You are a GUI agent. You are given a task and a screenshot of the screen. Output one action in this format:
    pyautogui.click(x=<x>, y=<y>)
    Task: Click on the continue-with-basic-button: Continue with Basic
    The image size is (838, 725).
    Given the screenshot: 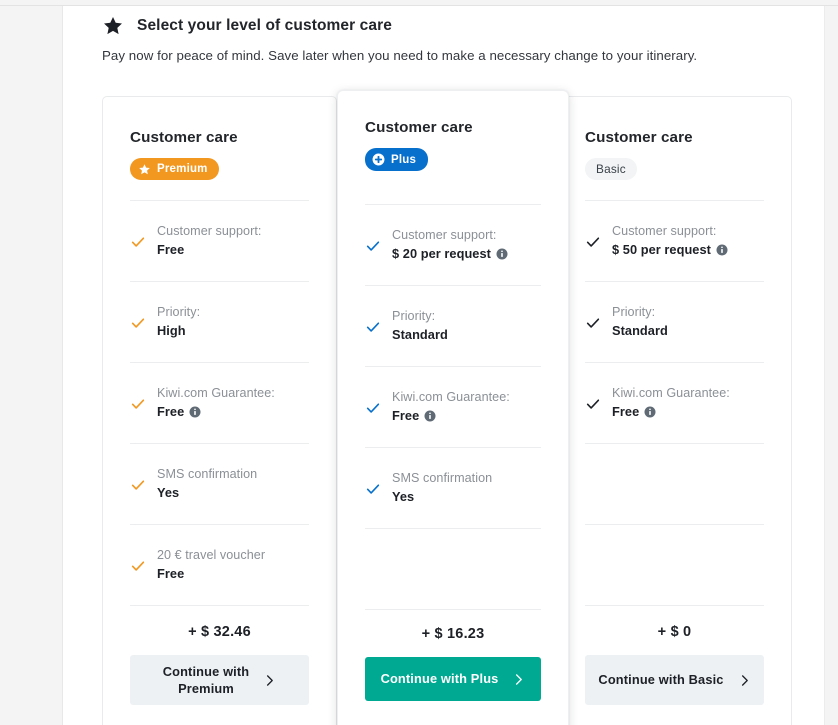 What is the action you would take?
    pyautogui.click(x=674, y=680)
    